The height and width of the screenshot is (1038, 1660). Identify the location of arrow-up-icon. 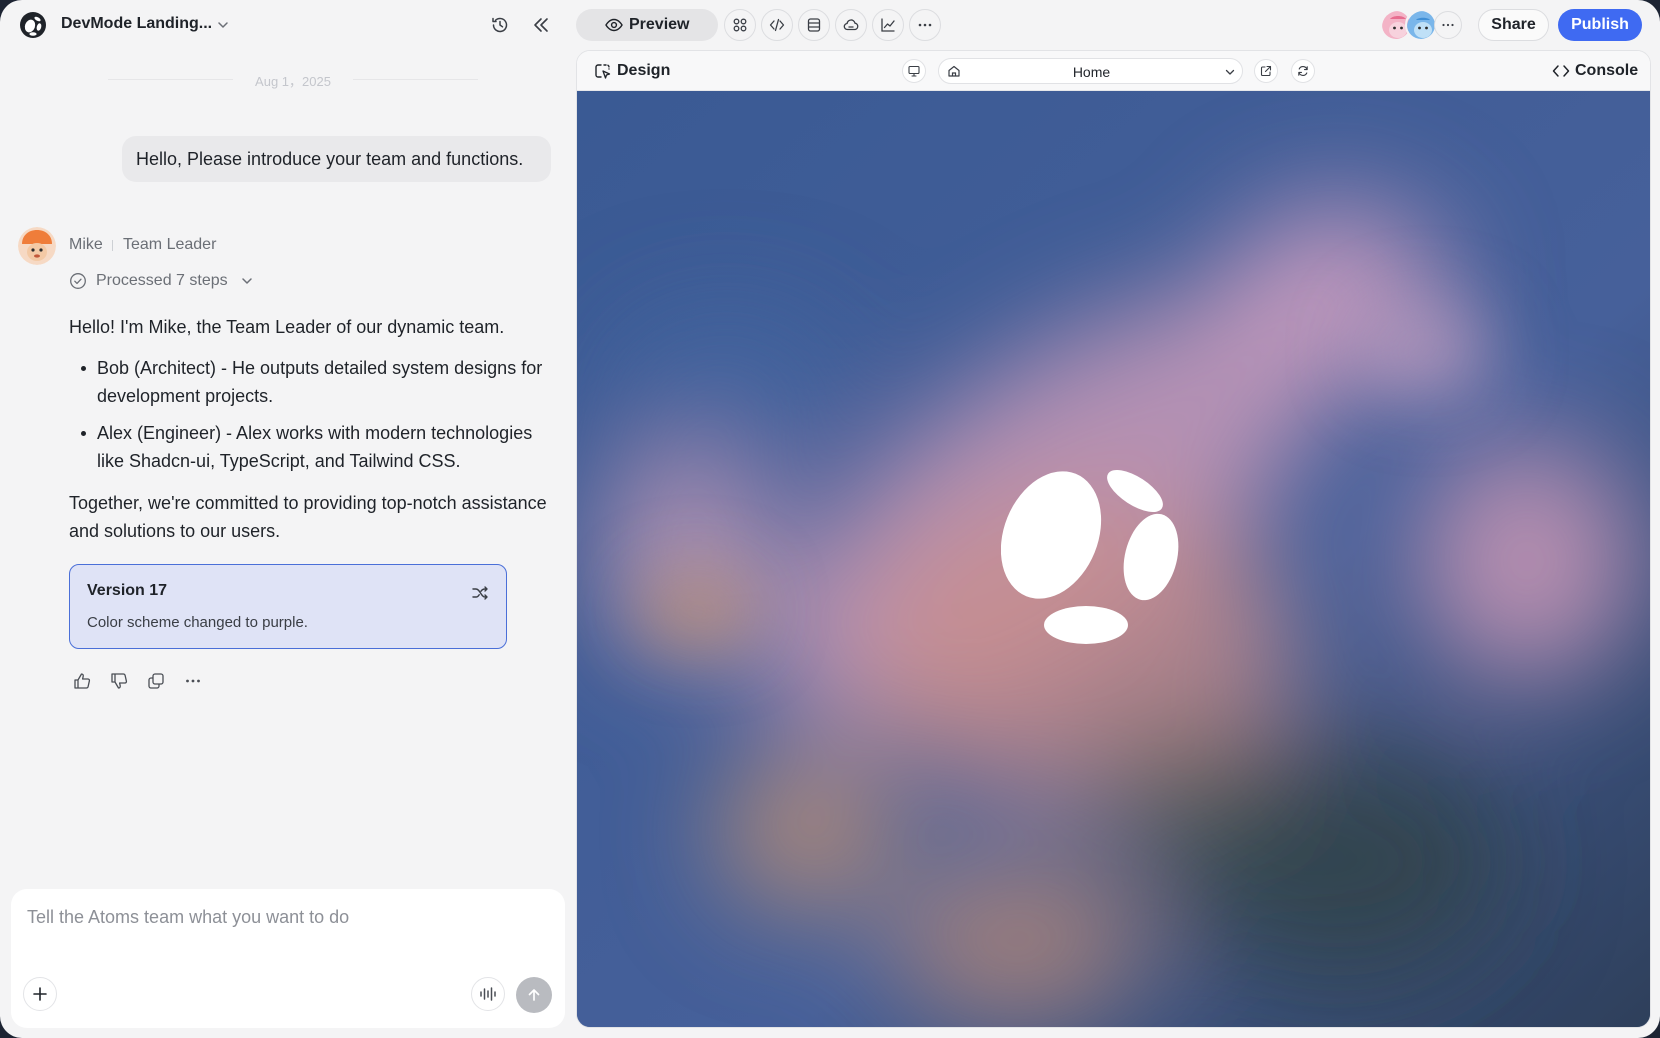
(534, 995).